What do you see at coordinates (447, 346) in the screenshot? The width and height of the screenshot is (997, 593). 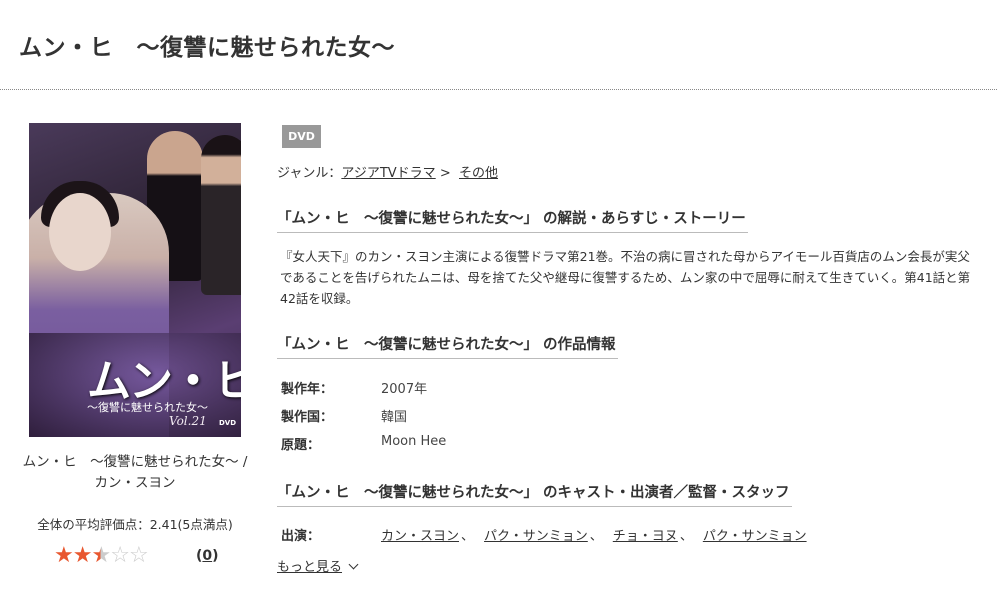 I see `info-heading: 「ムン・ヒ ～復讐に魅せられた女～」 の作品情報` at bounding box center [447, 346].